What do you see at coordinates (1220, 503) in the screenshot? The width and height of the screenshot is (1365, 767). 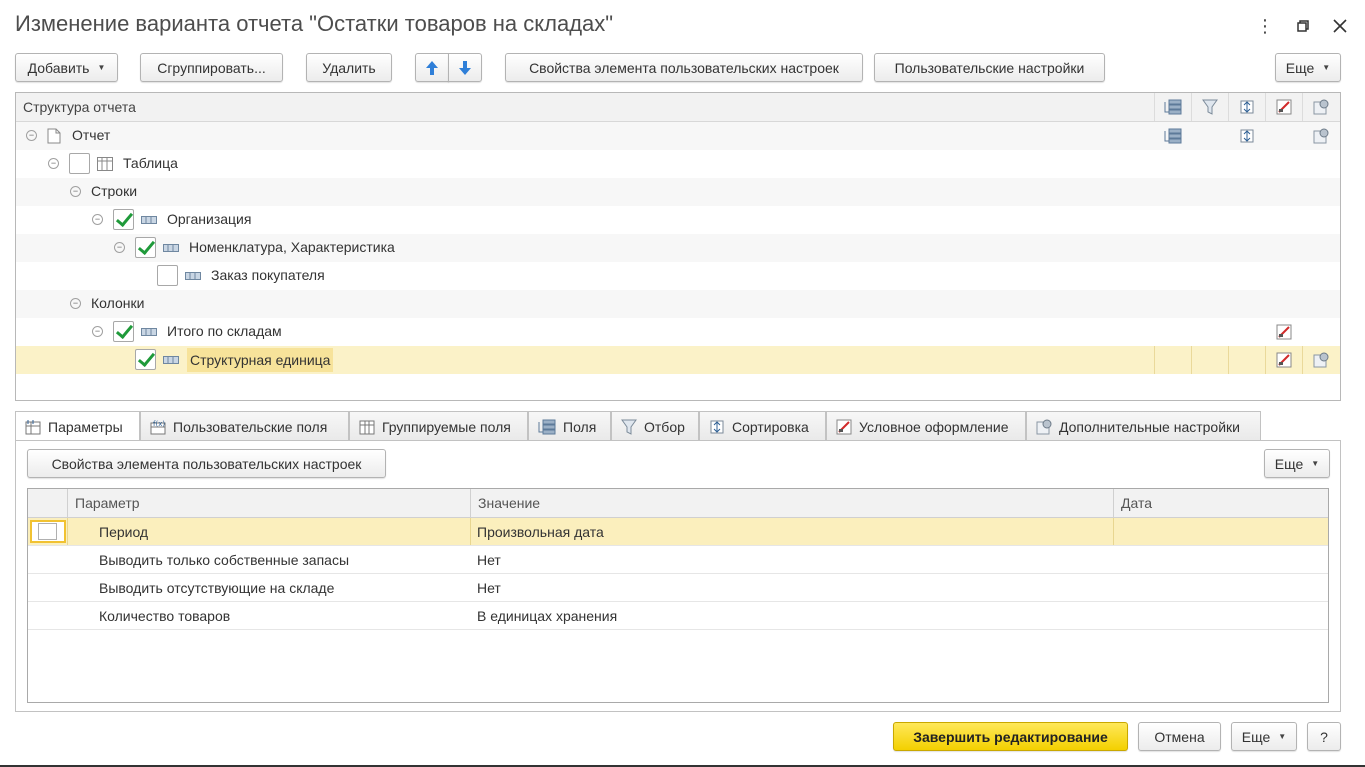 I see `column-header-date: Дата` at bounding box center [1220, 503].